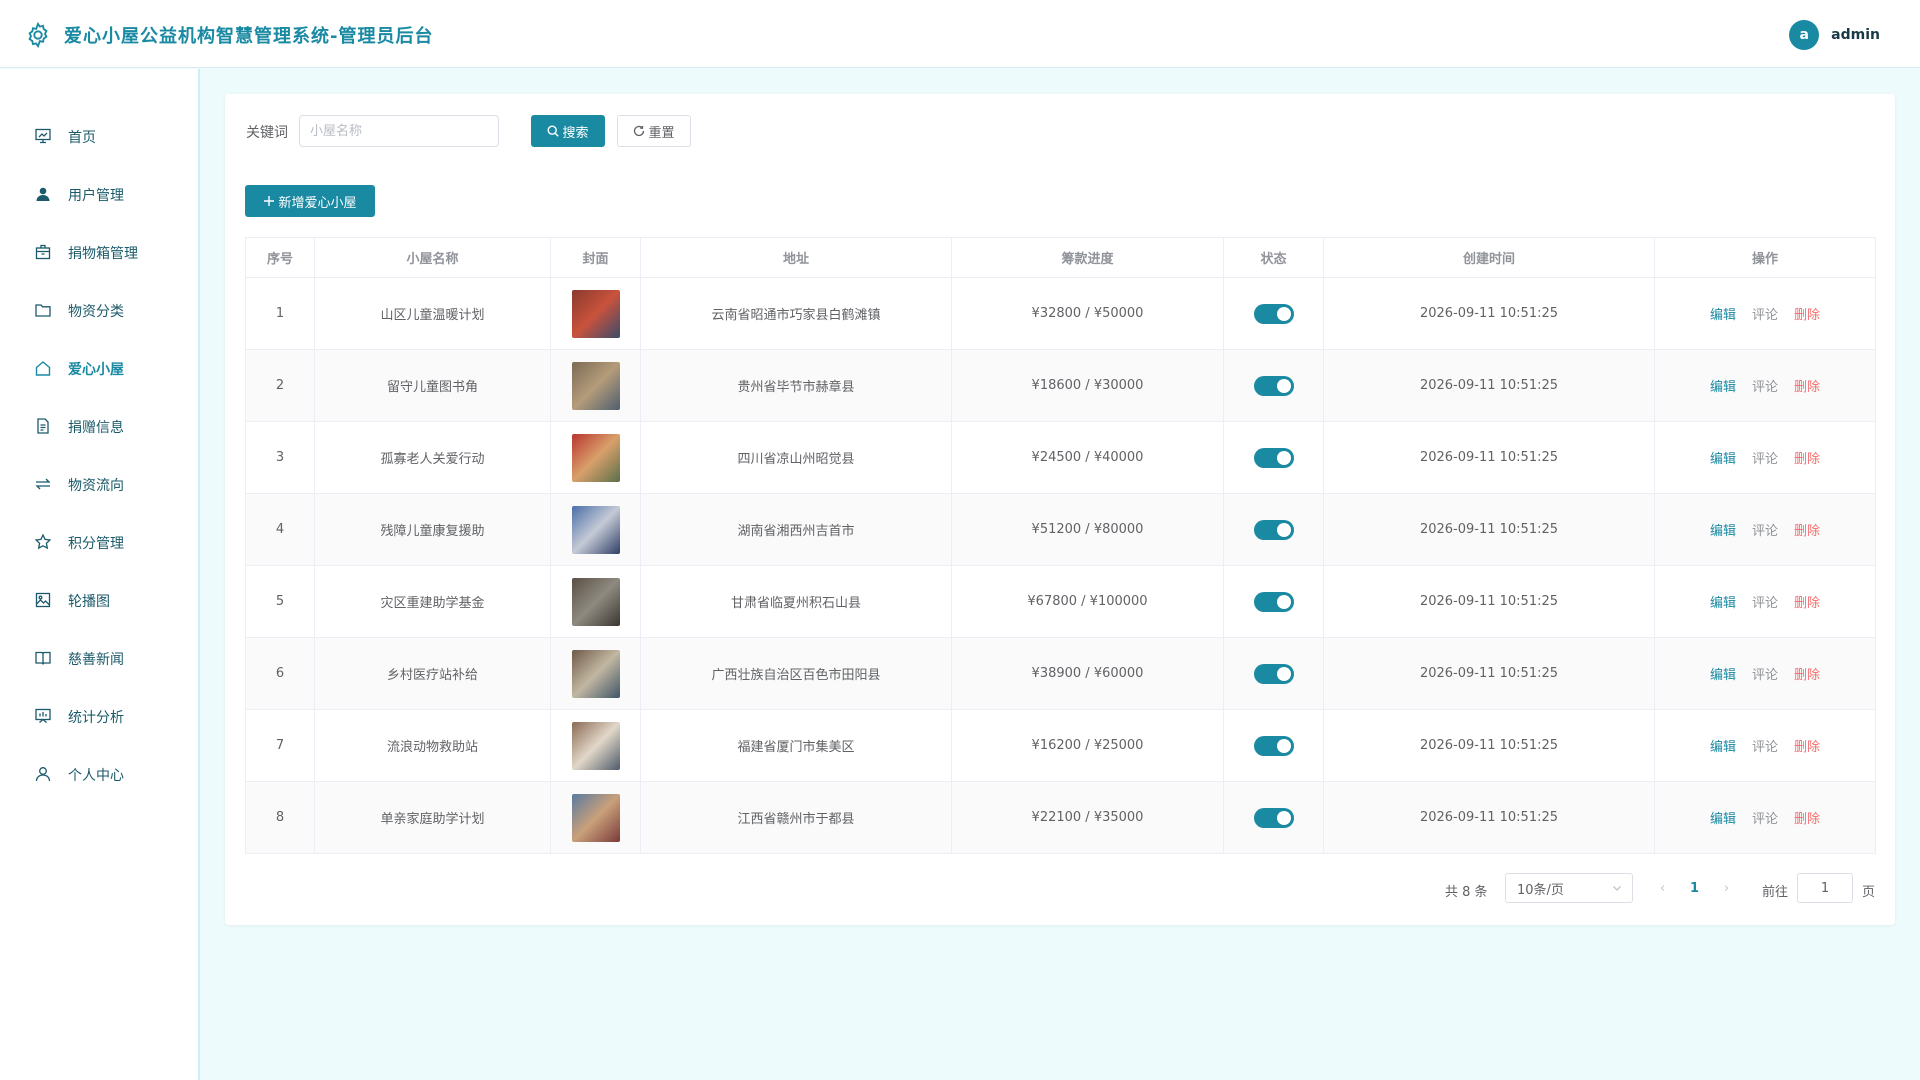 This screenshot has height=1080, width=1920. What do you see at coordinates (1060, 257) in the screenshot?
I see `table-header-row: 序号 小屋名称 封面 地址 筹款进度 状态 创建时间 操作` at bounding box center [1060, 257].